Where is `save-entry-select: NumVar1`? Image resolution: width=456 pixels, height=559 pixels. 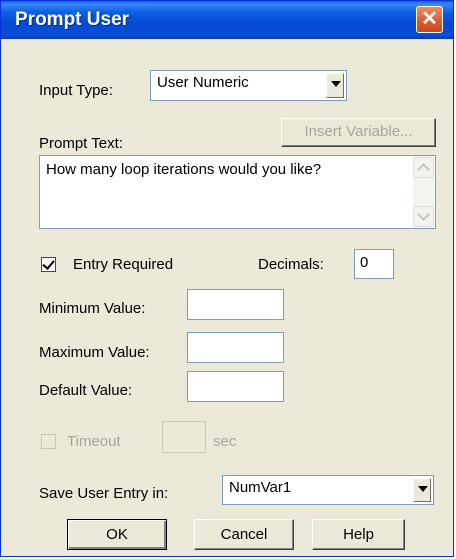
save-entry-select: NumVar1 is located at coordinates (328, 490).